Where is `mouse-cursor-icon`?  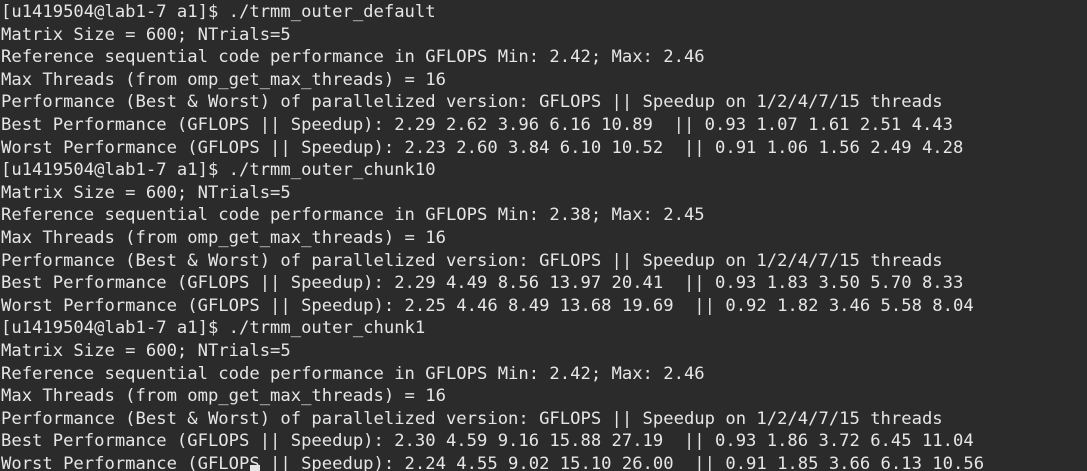 mouse-cursor-icon is located at coordinates (255, 468).